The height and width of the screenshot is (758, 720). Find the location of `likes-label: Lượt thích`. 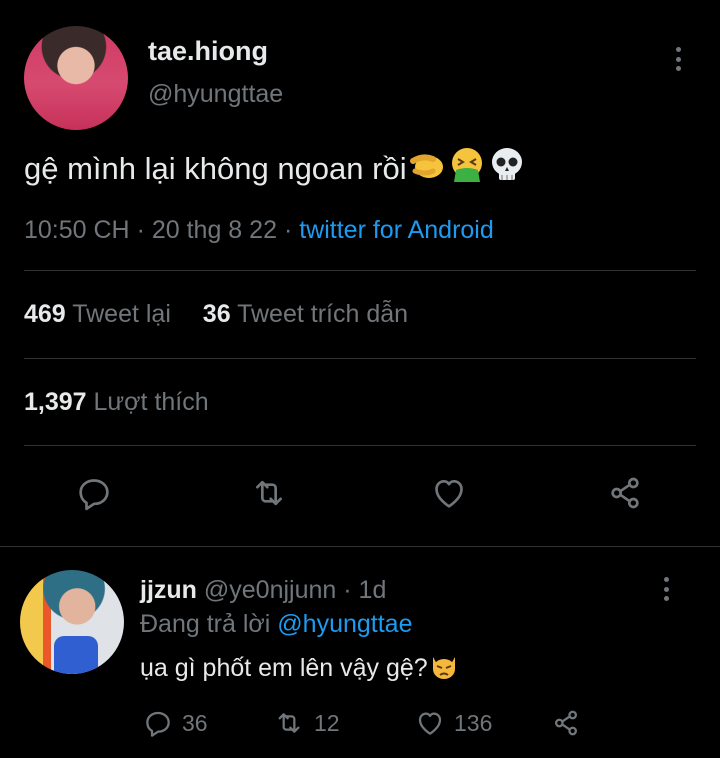

likes-label: Lượt thích is located at coordinates (151, 402).